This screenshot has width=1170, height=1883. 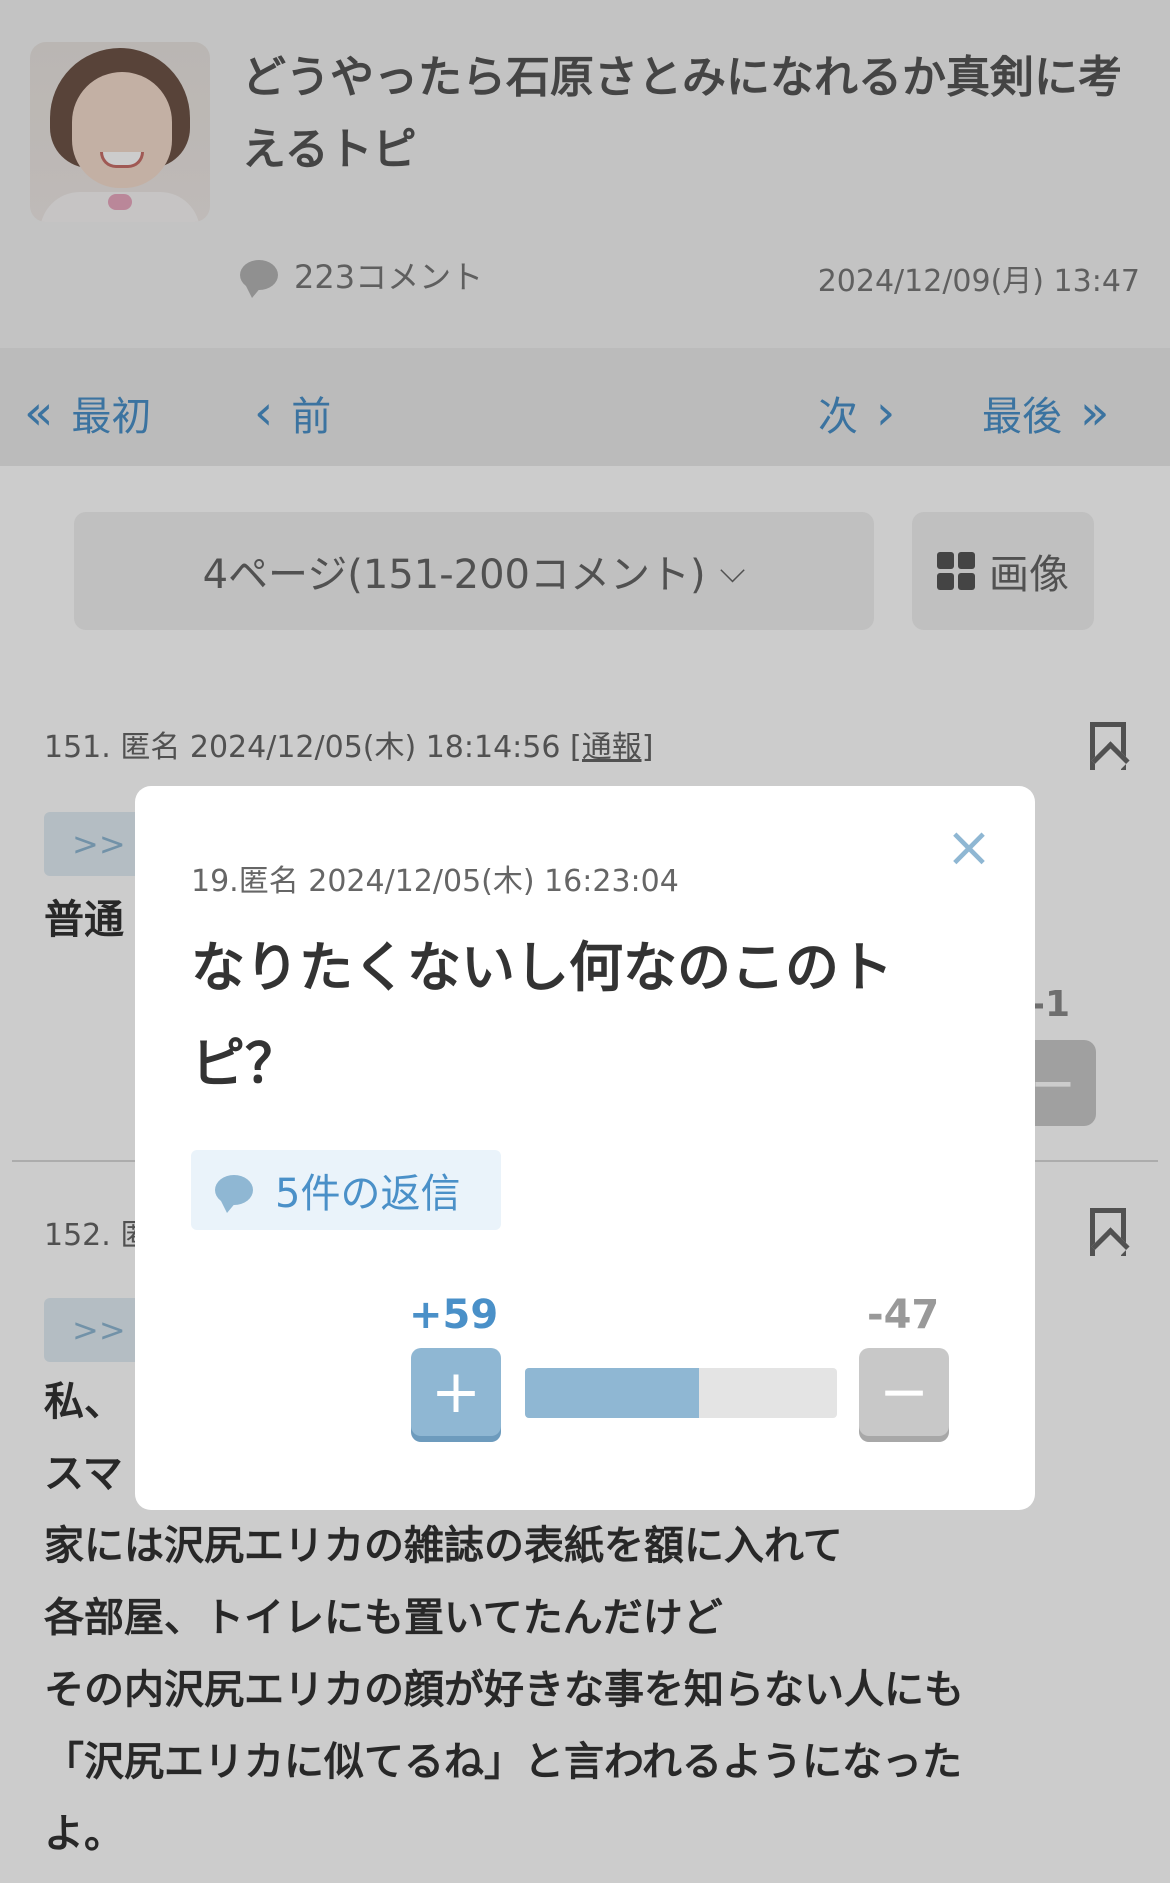 I want to click on speech-bubble-icon, so click(x=234, y=1194).